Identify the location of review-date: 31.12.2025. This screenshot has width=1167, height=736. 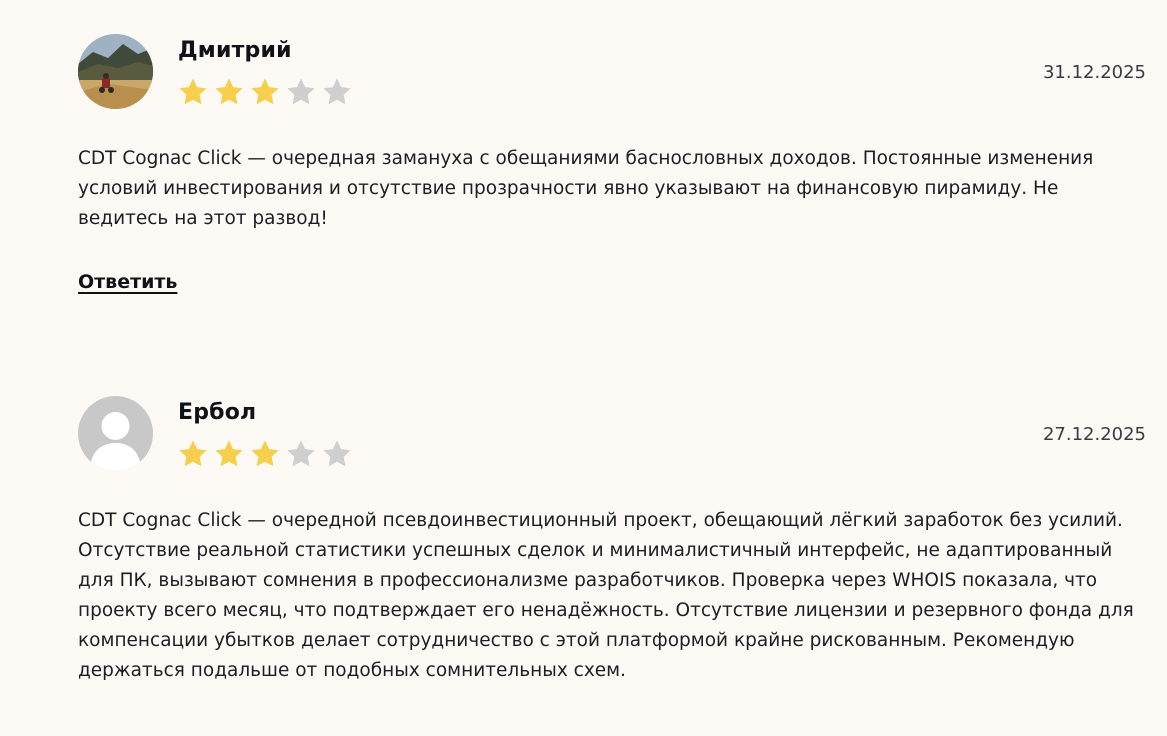
(1094, 72).